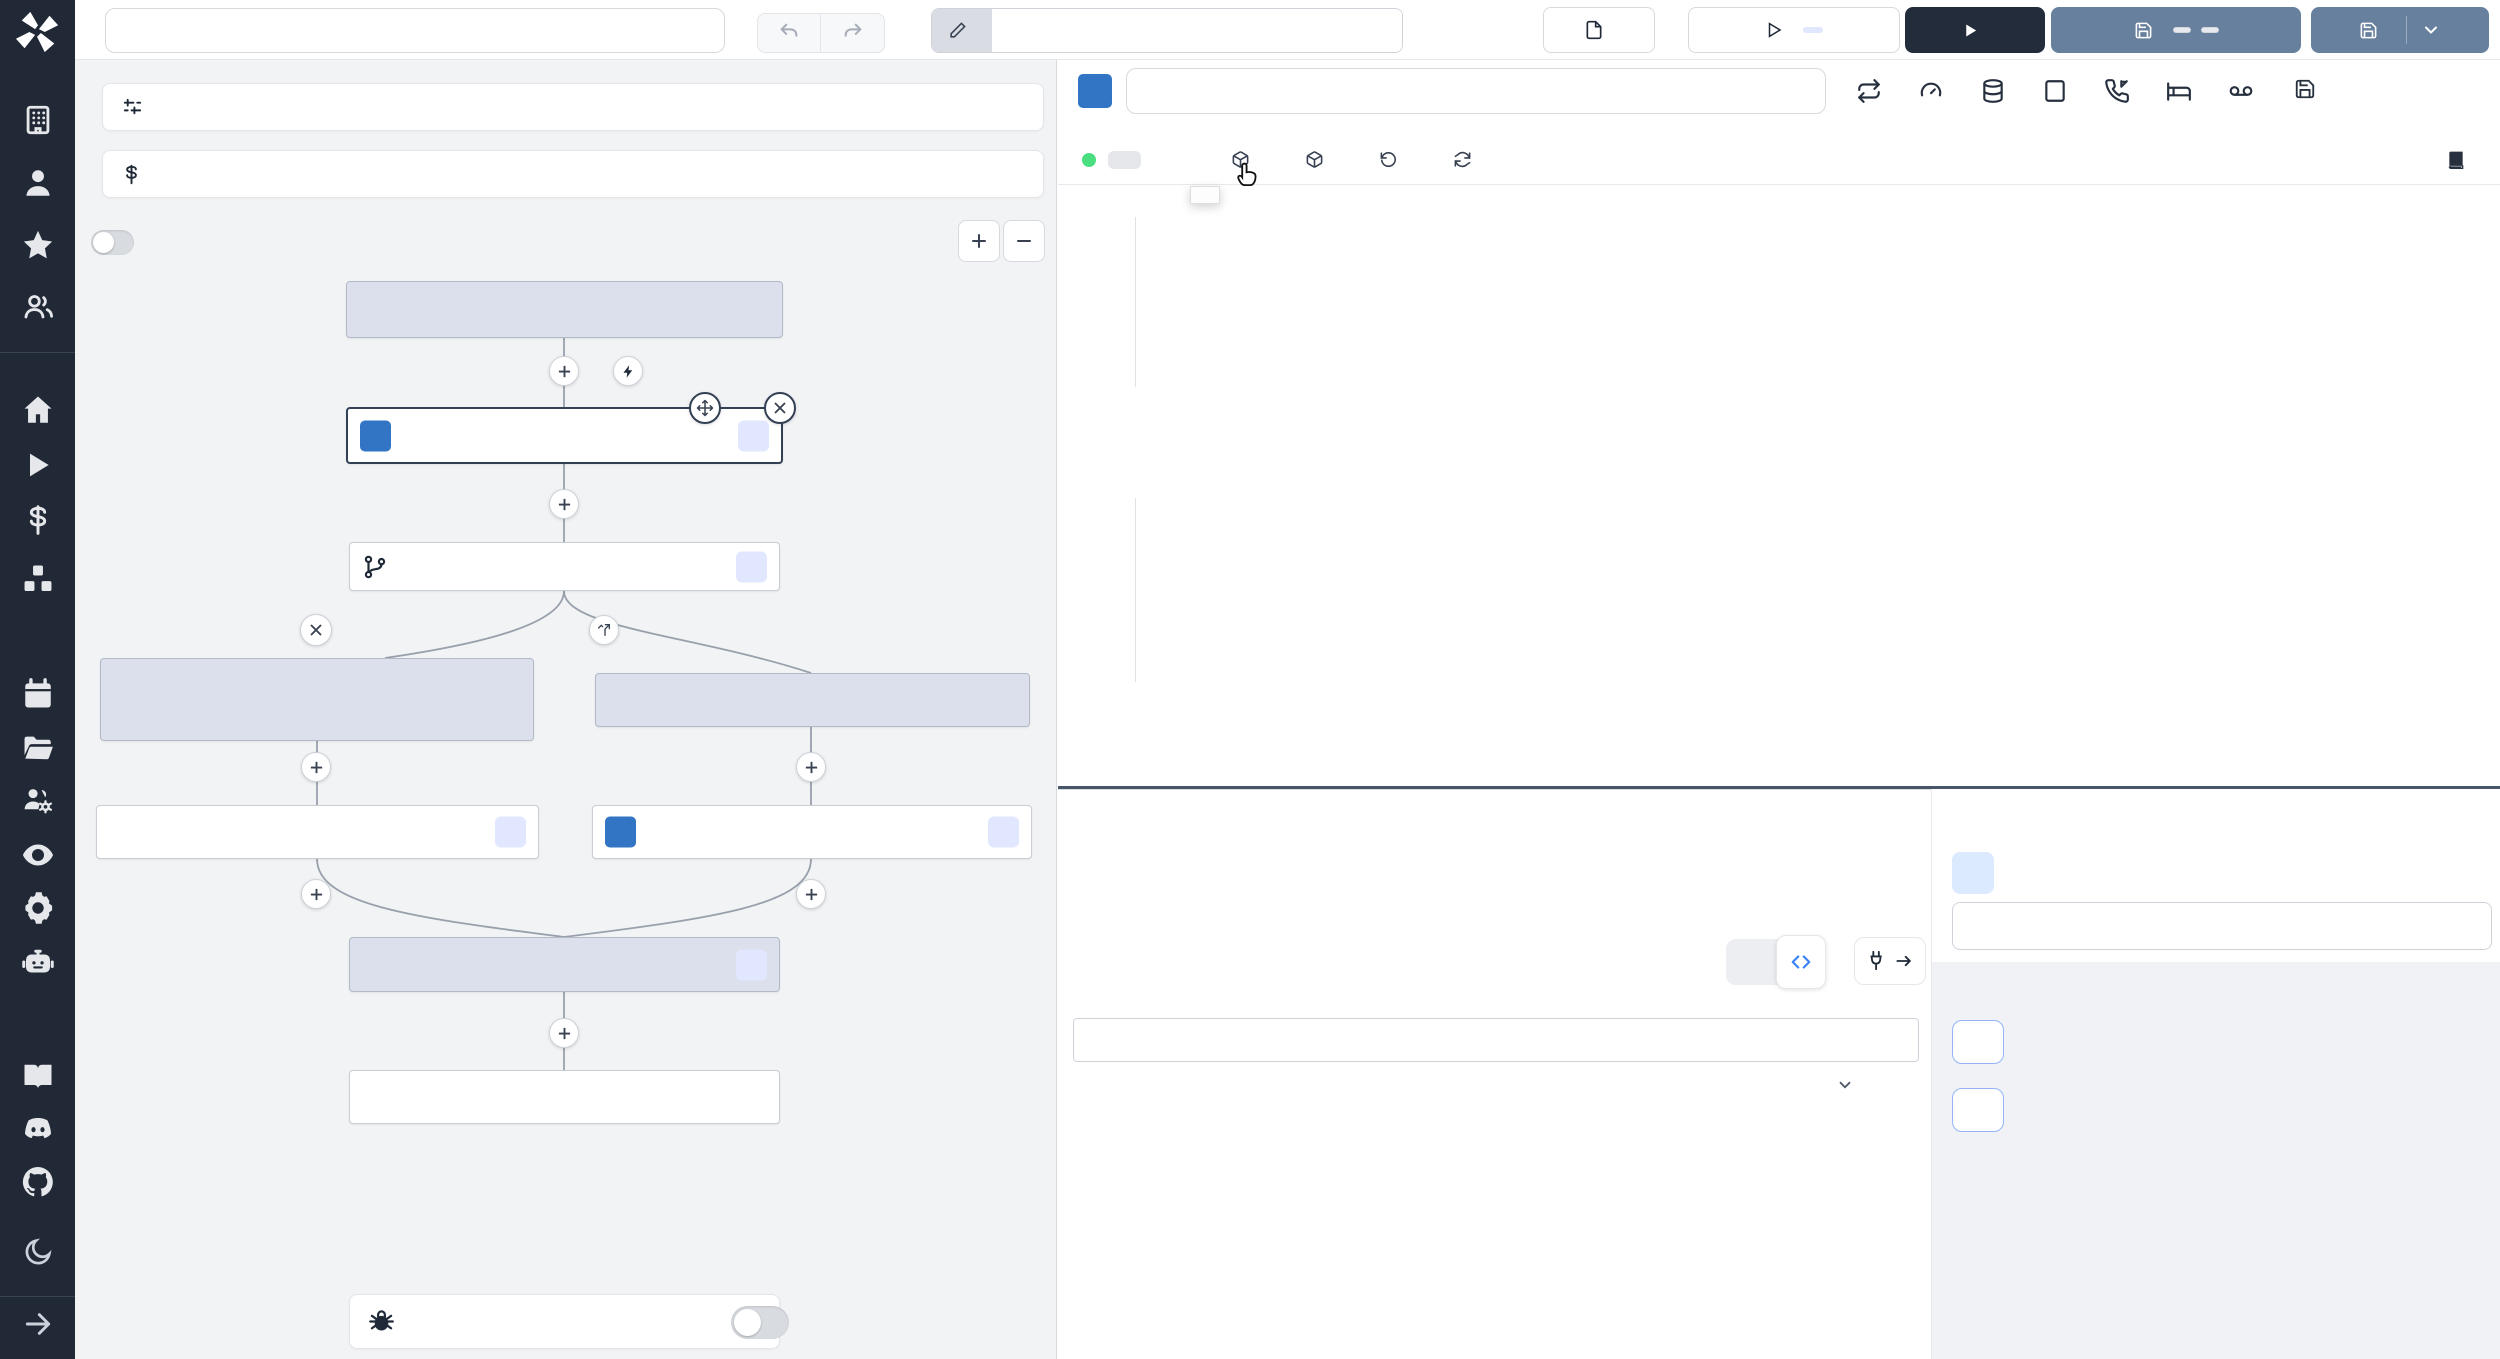  Describe the element at coordinates (564, 309) in the screenshot. I see `flow-node-input` at that location.